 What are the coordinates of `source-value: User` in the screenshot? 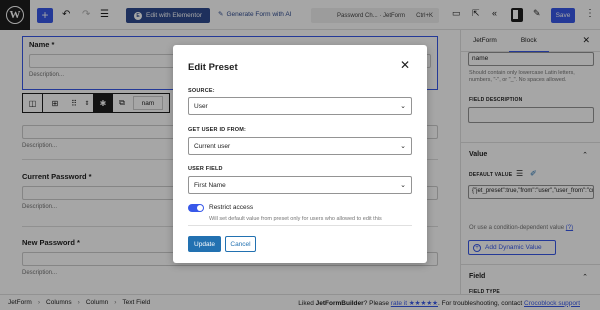 It's located at (201, 106).